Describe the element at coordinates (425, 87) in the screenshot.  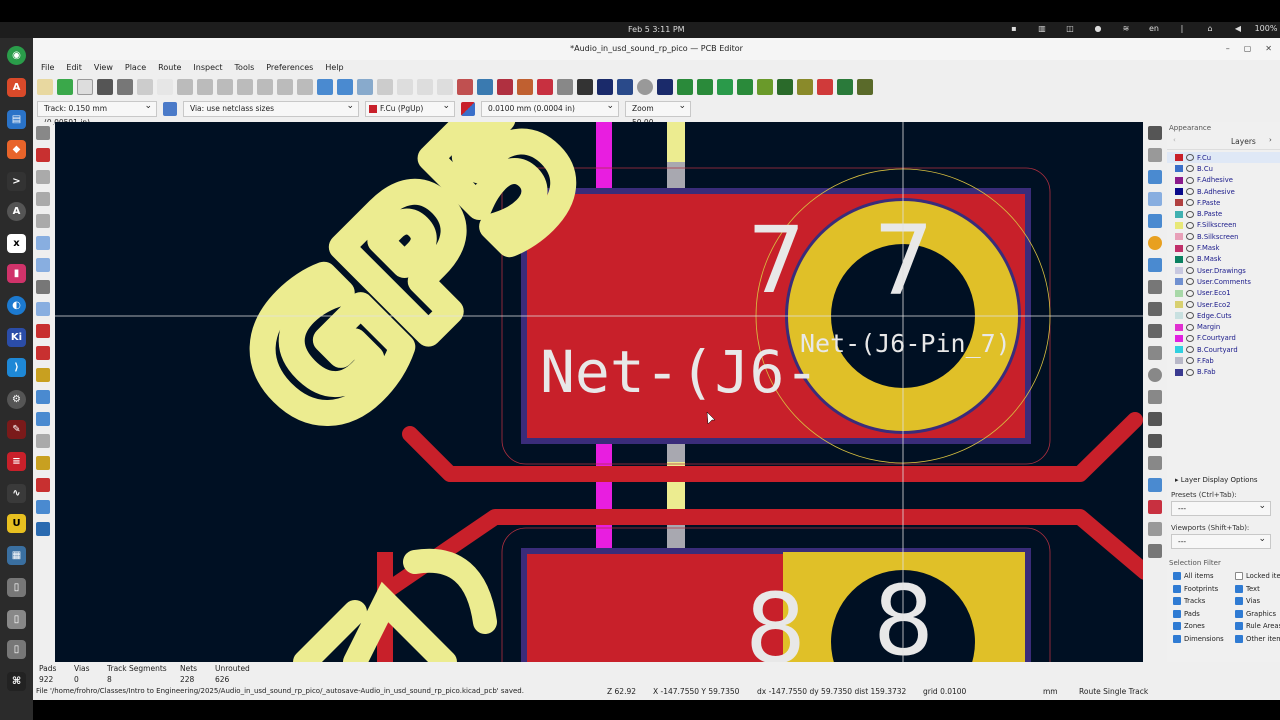
I see `lock-icon` at that location.